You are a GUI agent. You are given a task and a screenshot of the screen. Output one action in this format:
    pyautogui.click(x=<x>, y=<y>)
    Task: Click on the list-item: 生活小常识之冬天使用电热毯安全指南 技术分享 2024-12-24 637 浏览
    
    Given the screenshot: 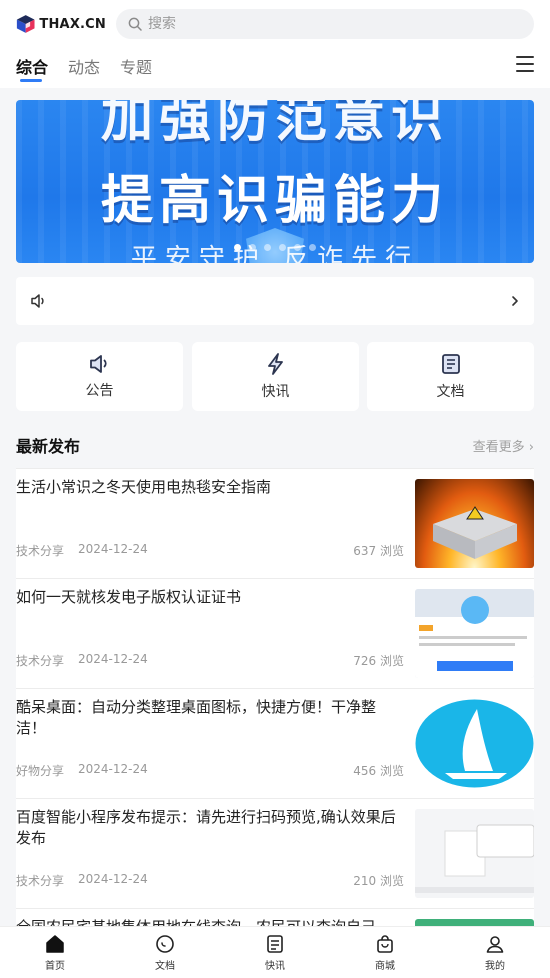 What is the action you would take?
    pyautogui.click(x=275, y=523)
    